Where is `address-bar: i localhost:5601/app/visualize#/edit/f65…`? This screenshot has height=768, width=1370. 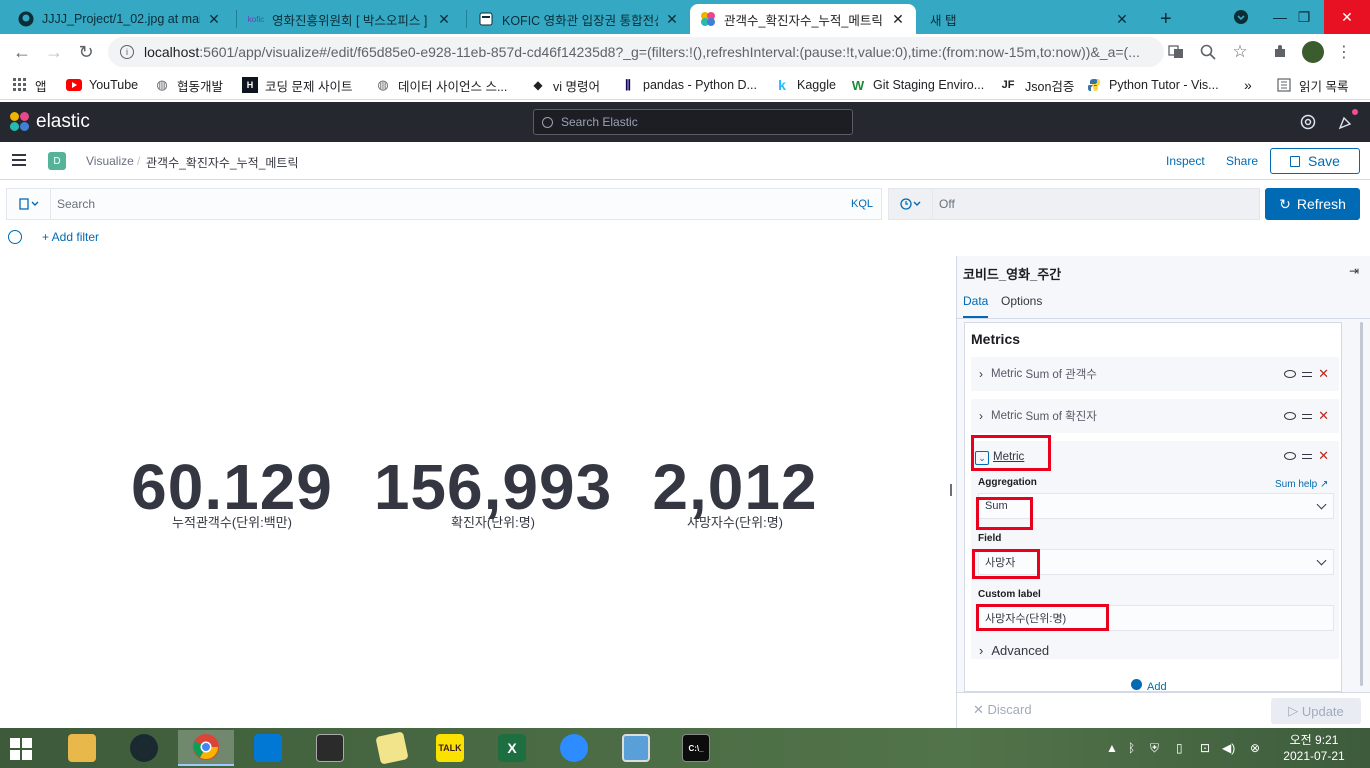
address-bar: i localhost:5601/app/visualize#/edit/f65… is located at coordinates (636, 52).